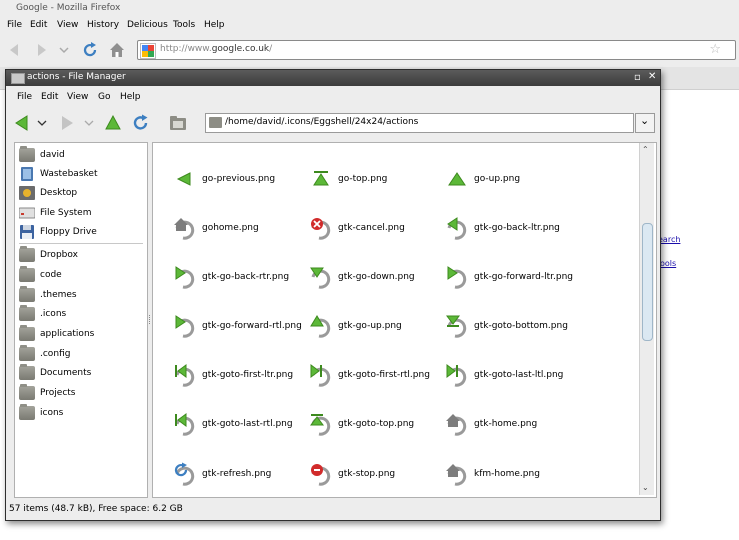  What do you see at coordinates (82, 354) in the screenshot?
I see `sidebar-item-config: .config` at bounding box center [82, 354].